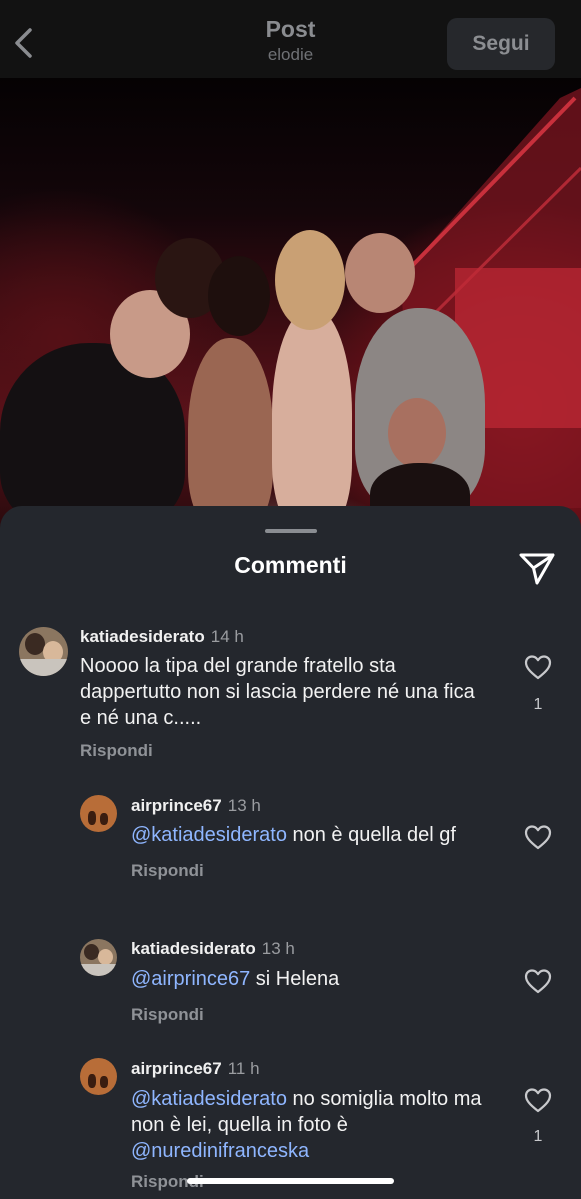 The width and height of the screenshot is (581, 1199). I want to click on mention-link: @nuredinifranceska, so click(220, 1151).